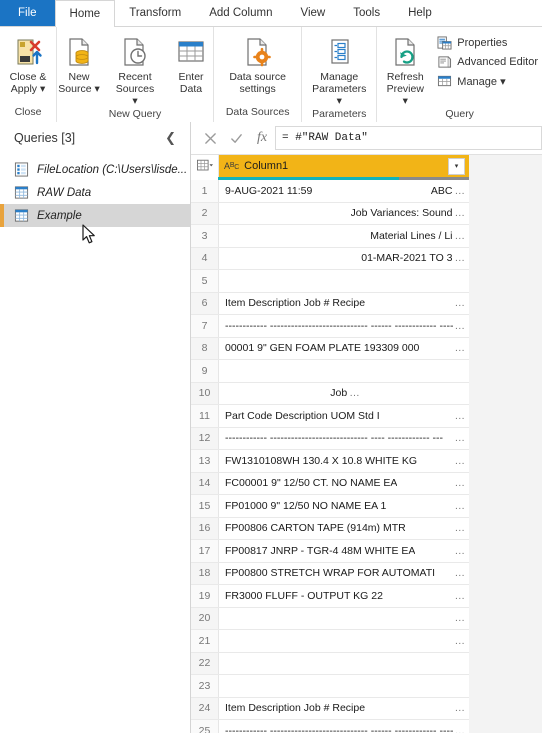  I want to click on tab-tools: Tools, so click(366, 13).